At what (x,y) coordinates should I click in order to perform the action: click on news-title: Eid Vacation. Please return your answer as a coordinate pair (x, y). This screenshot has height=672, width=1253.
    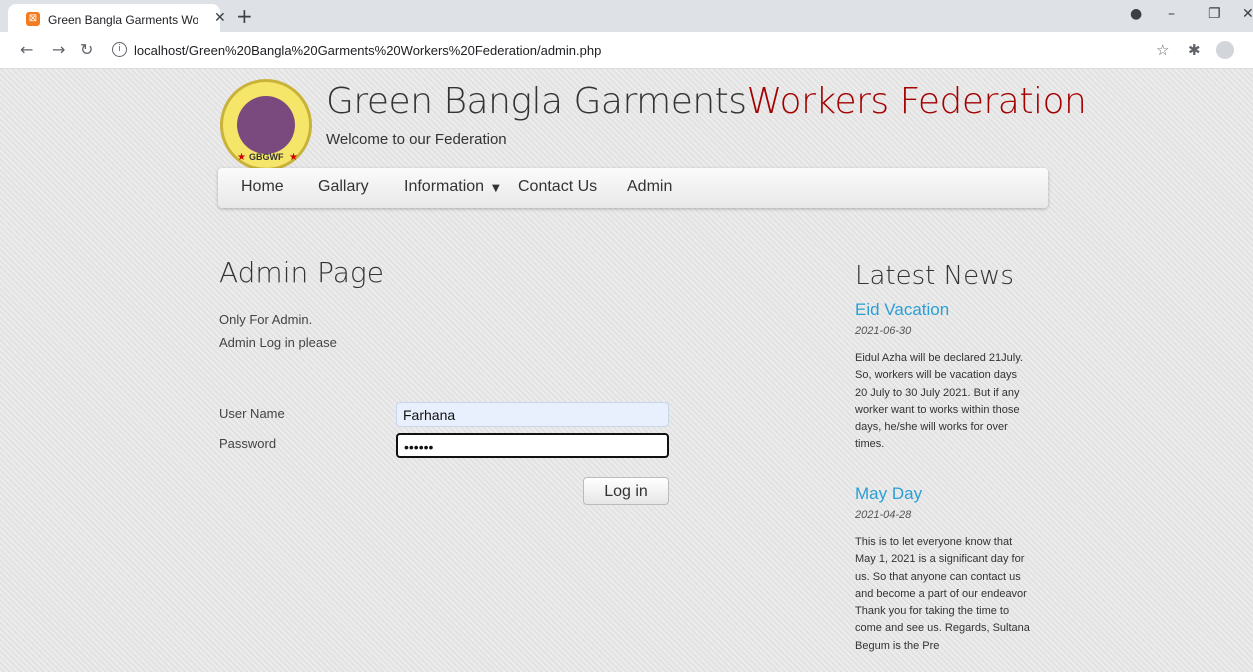
    Looking at the image, I should click on (902, 310).